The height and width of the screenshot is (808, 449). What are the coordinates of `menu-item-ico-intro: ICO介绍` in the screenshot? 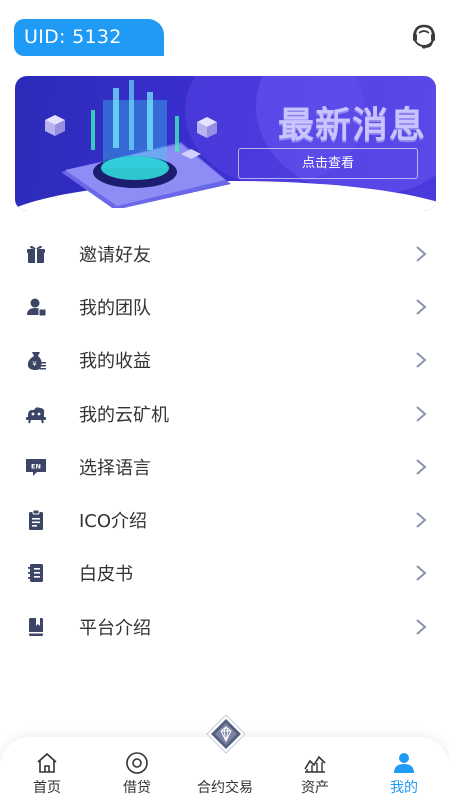 It's located at (224, 519).